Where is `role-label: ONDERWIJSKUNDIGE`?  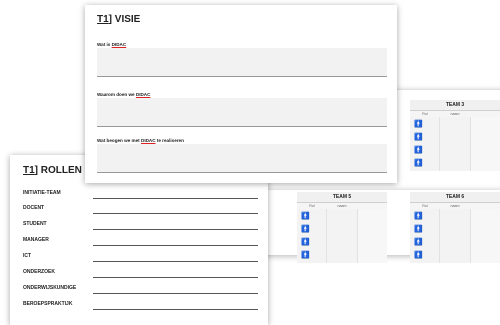 role-label: ONDERWIJSKUNDIGE is located at coordinates (50, 288).